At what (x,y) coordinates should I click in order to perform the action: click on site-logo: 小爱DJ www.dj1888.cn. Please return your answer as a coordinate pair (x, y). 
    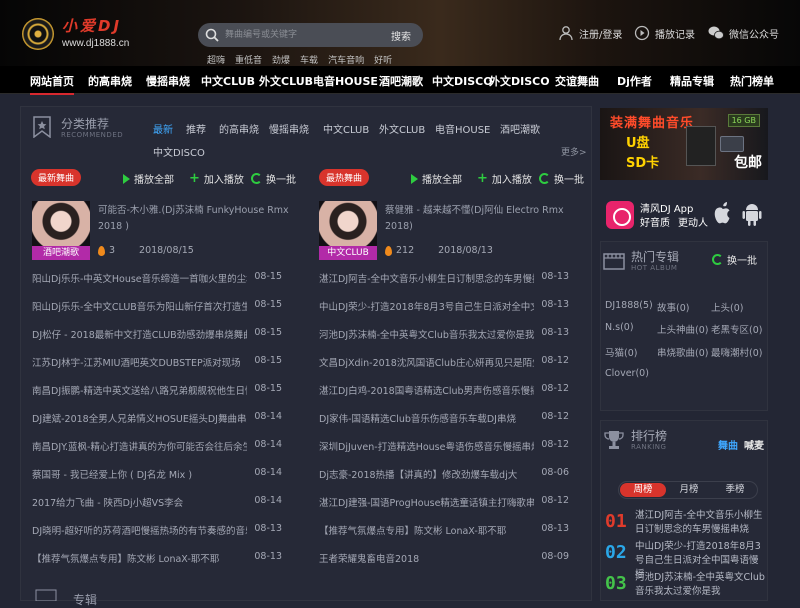
    Looking at the image, I should click on (97, 34).